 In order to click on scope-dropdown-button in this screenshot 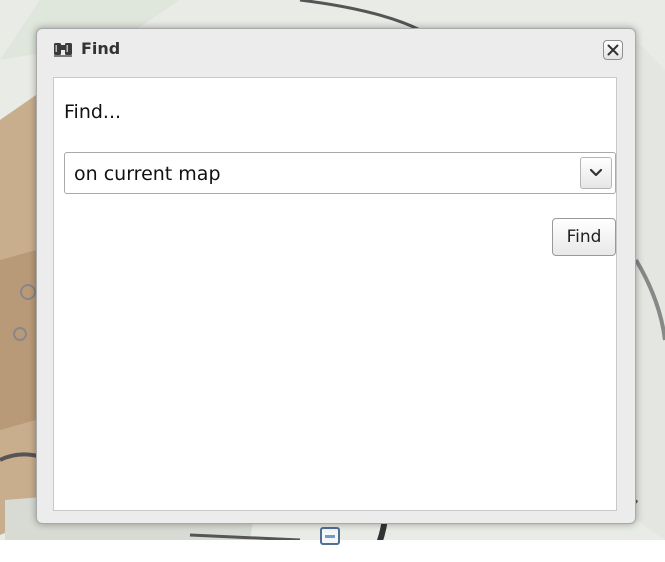, I will do `click(596, 173)`.